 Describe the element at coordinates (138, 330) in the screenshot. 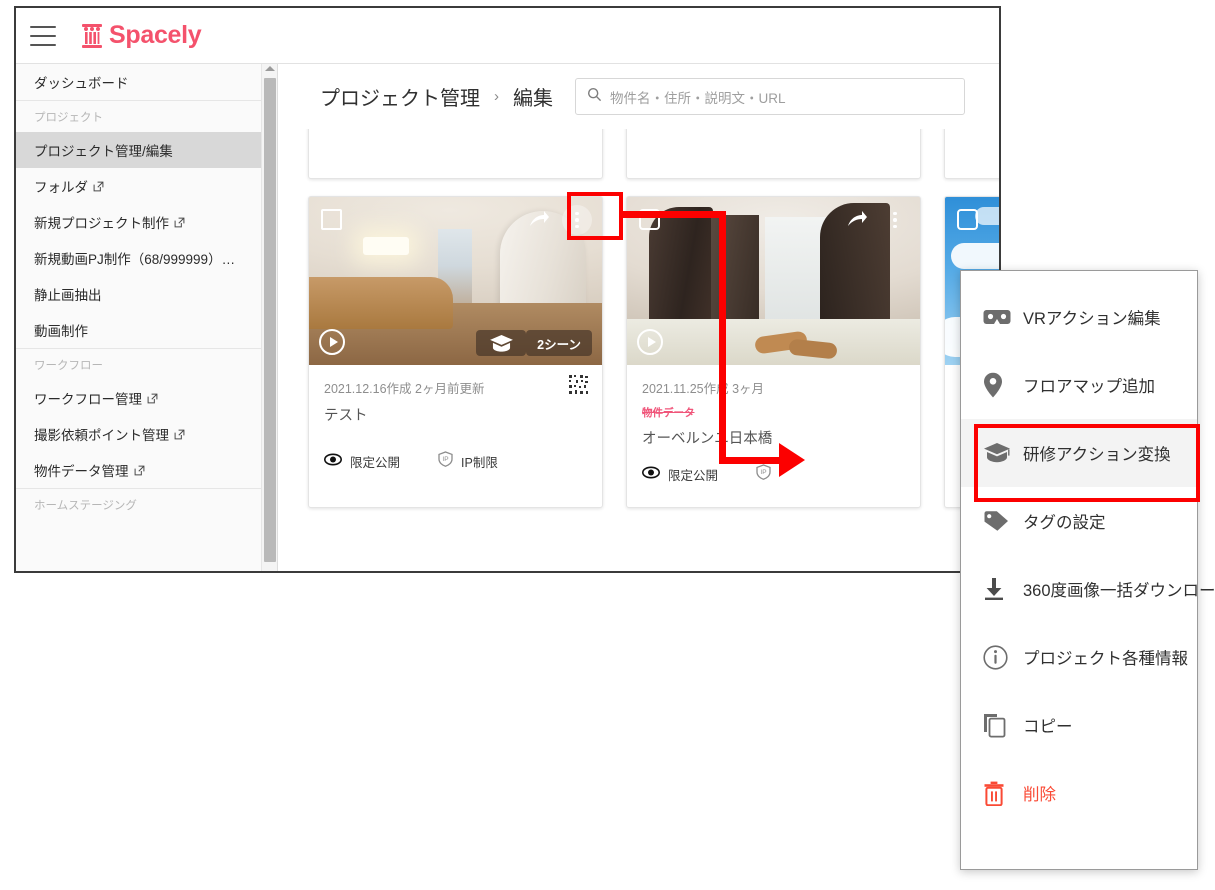

I see `sidebar-item-7: 動画制作` at that location.